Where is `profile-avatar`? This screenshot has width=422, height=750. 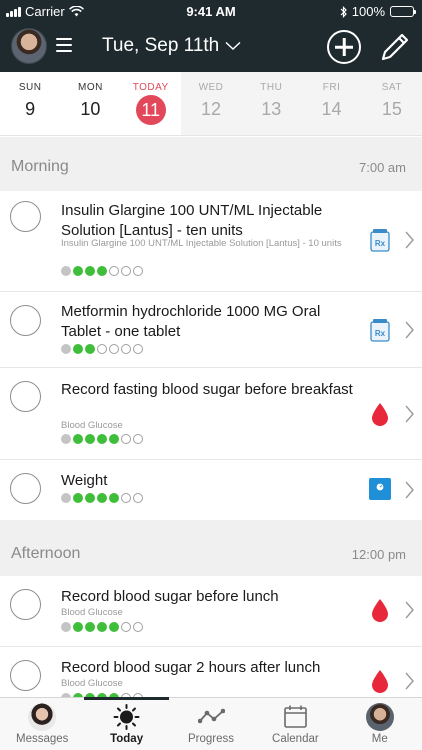
profile-avatar is located at coordinates (29, 46).